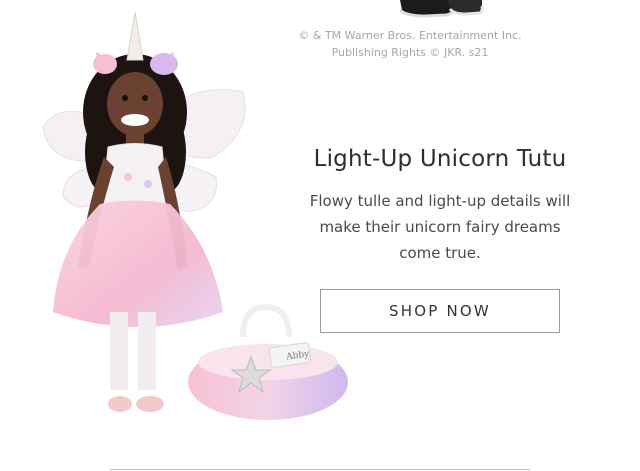 This screenshot has width=640, height=471. I want to click on sneaker-image, so click(441, 9).